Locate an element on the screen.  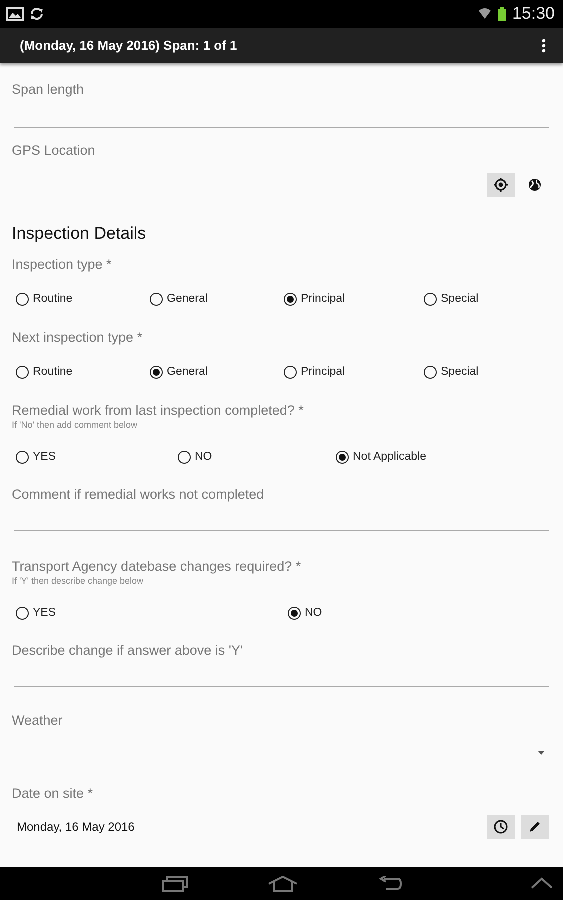
clock-icon is located at coordinates (501, 827).